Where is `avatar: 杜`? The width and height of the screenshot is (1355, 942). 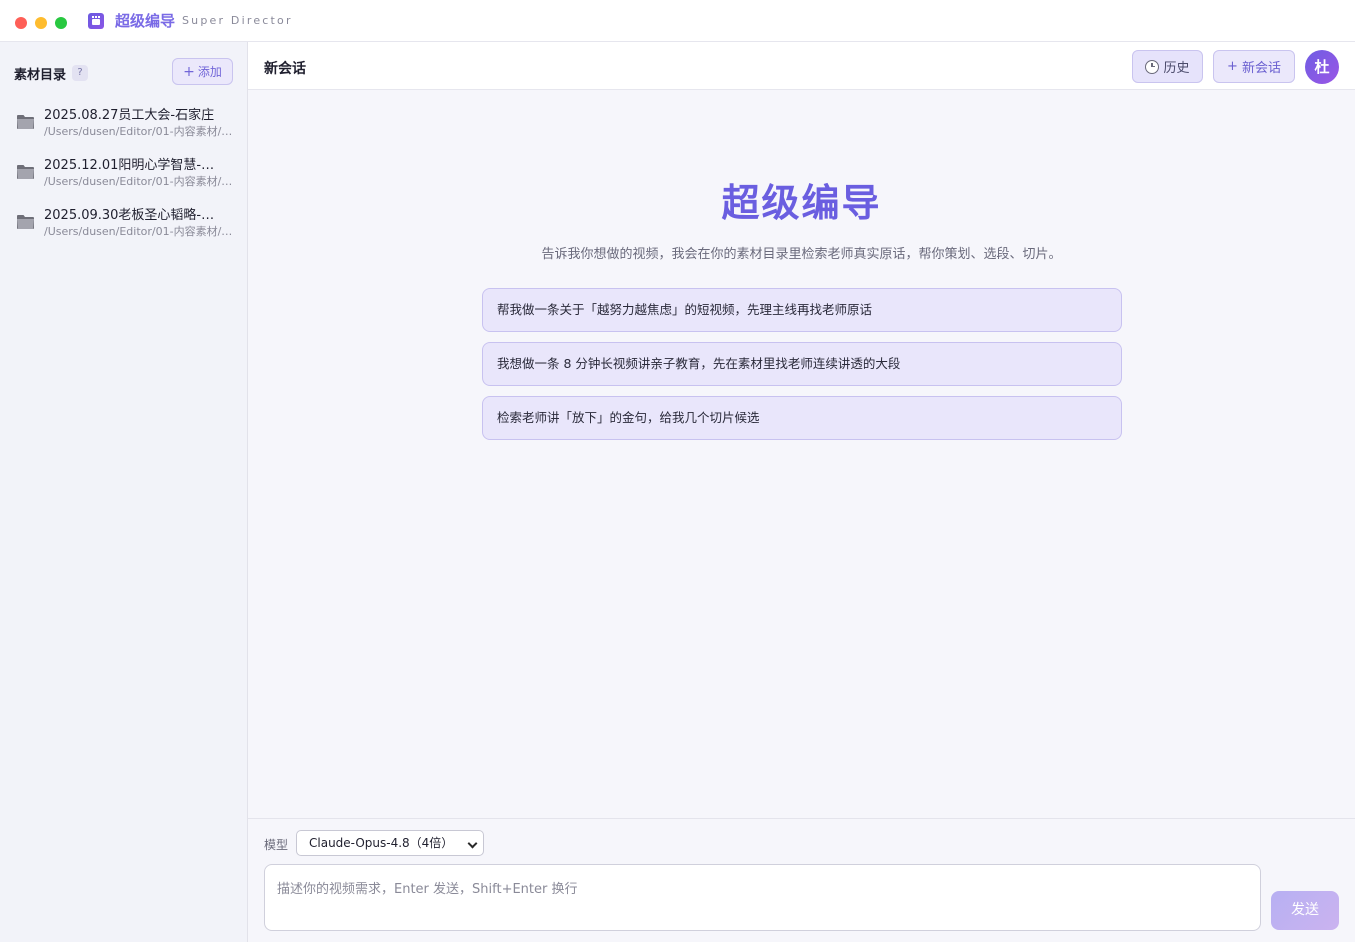 avatar: 杜 is located at coordinates (1322, 67).